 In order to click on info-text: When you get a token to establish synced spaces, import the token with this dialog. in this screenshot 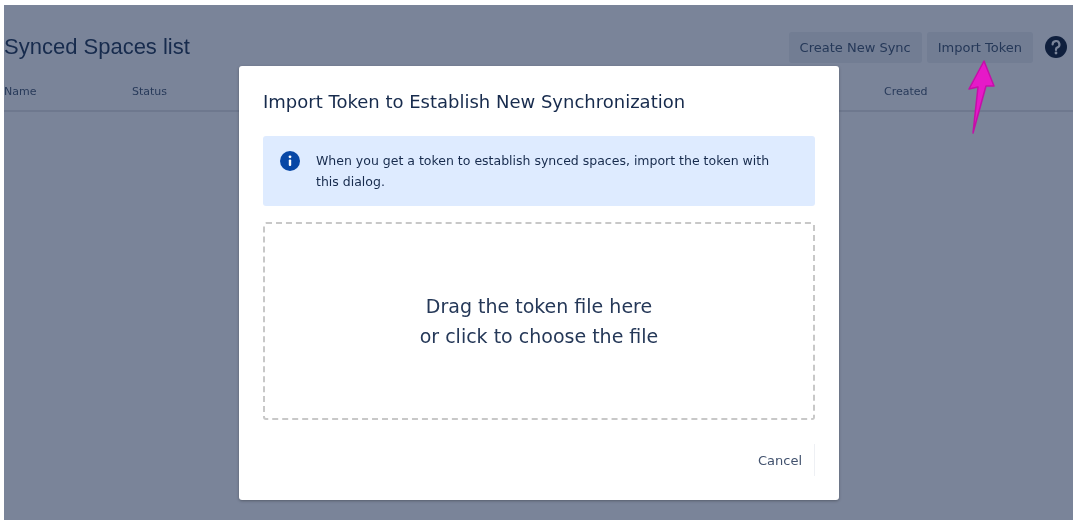, I will do `click(543, 171)`.